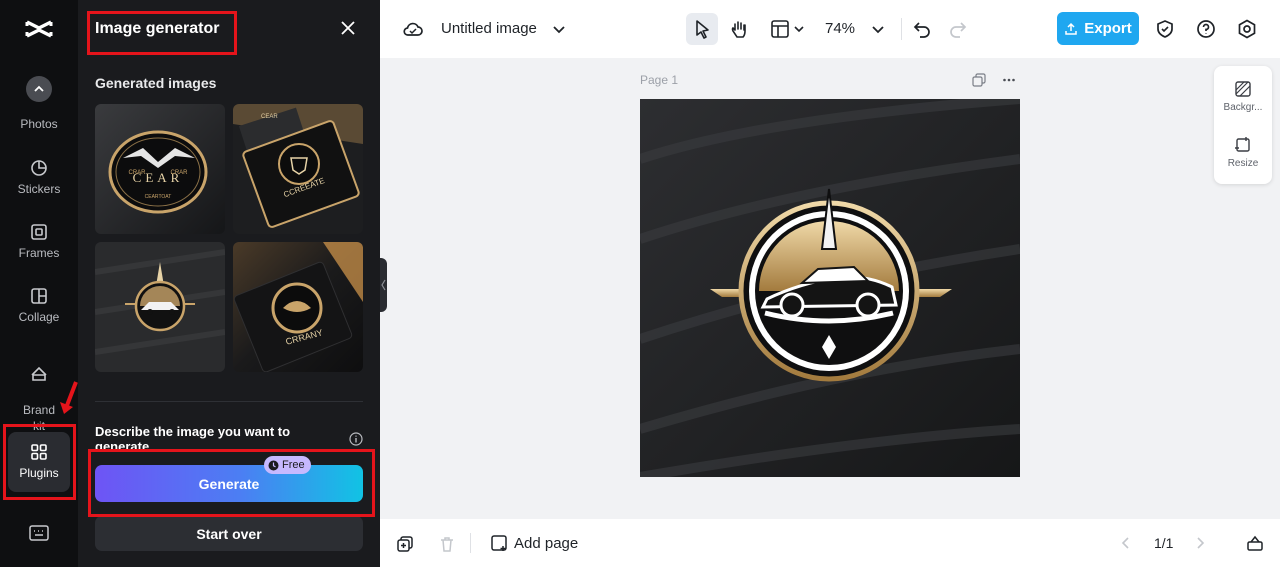 The height and width of the screenshot is (567, 1280). I want to click on add-page-label: Add page, so click(546, 543).